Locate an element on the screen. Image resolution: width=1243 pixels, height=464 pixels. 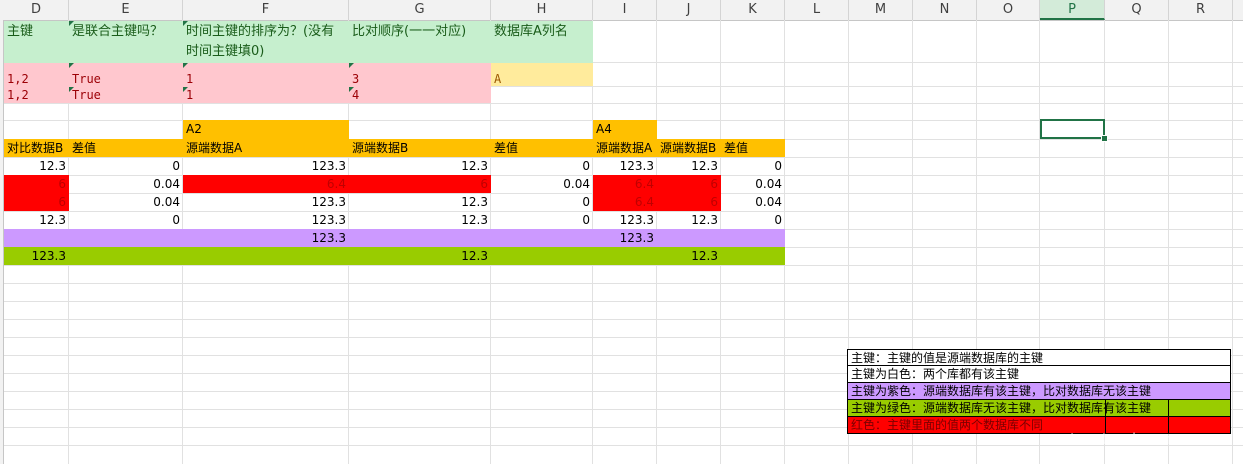
cell-g-data-4: 12.3 is located at coordinates (420, 220).